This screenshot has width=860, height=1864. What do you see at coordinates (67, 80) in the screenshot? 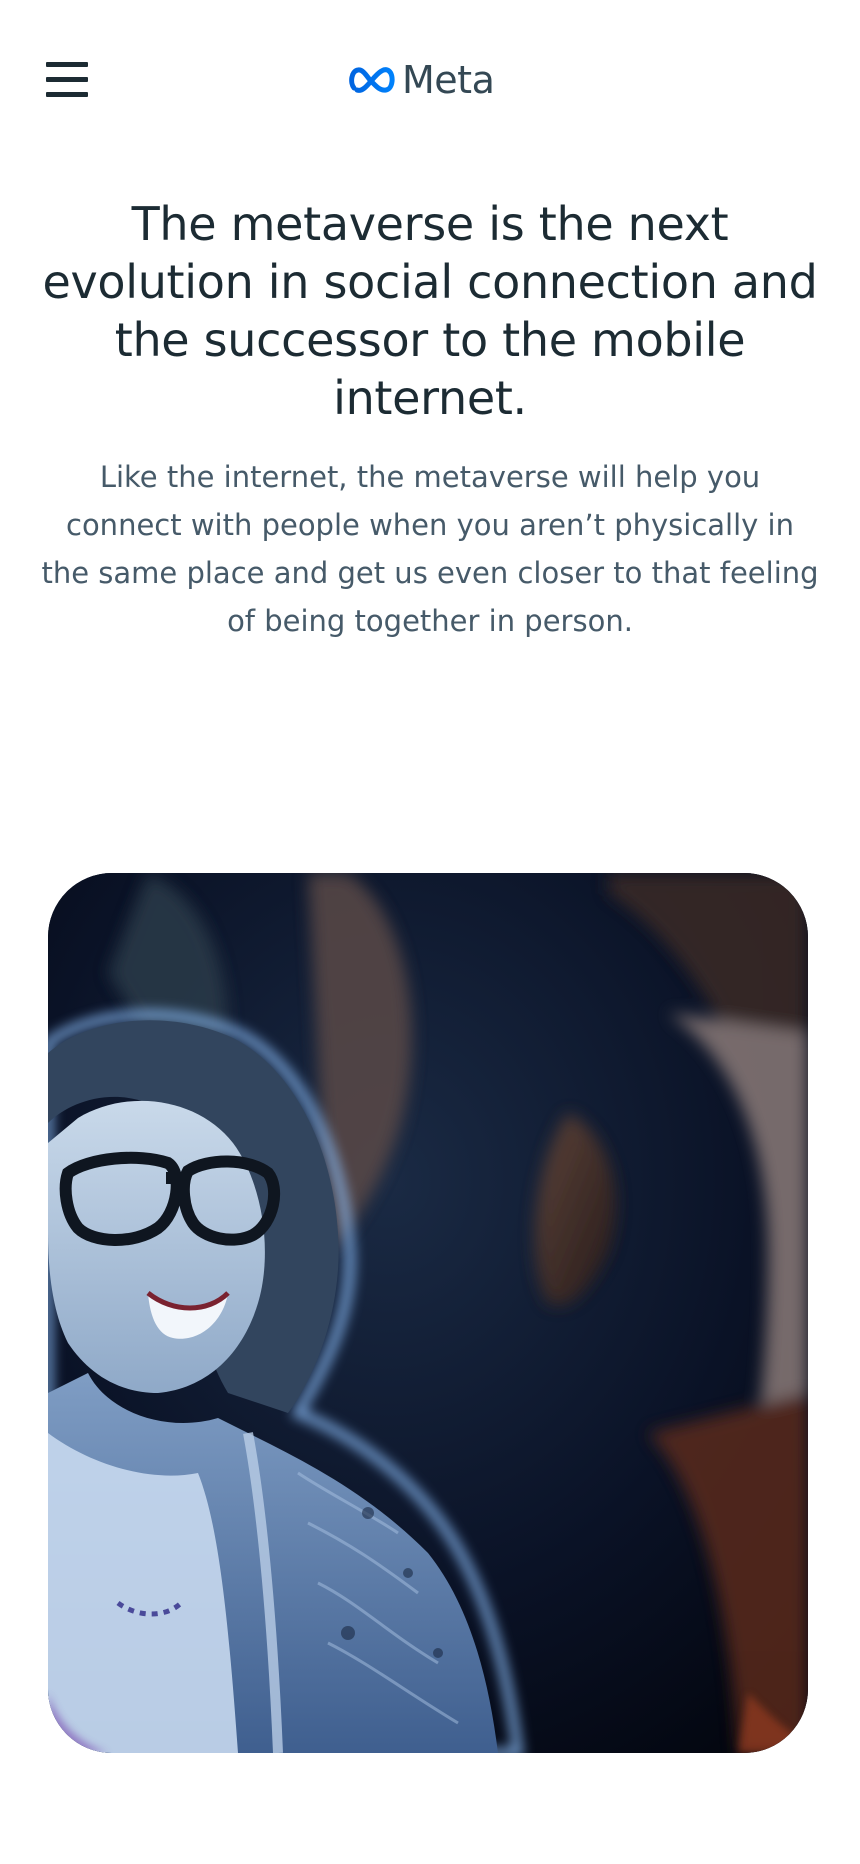
I see `menu-button` at bounding box center [67, 80].